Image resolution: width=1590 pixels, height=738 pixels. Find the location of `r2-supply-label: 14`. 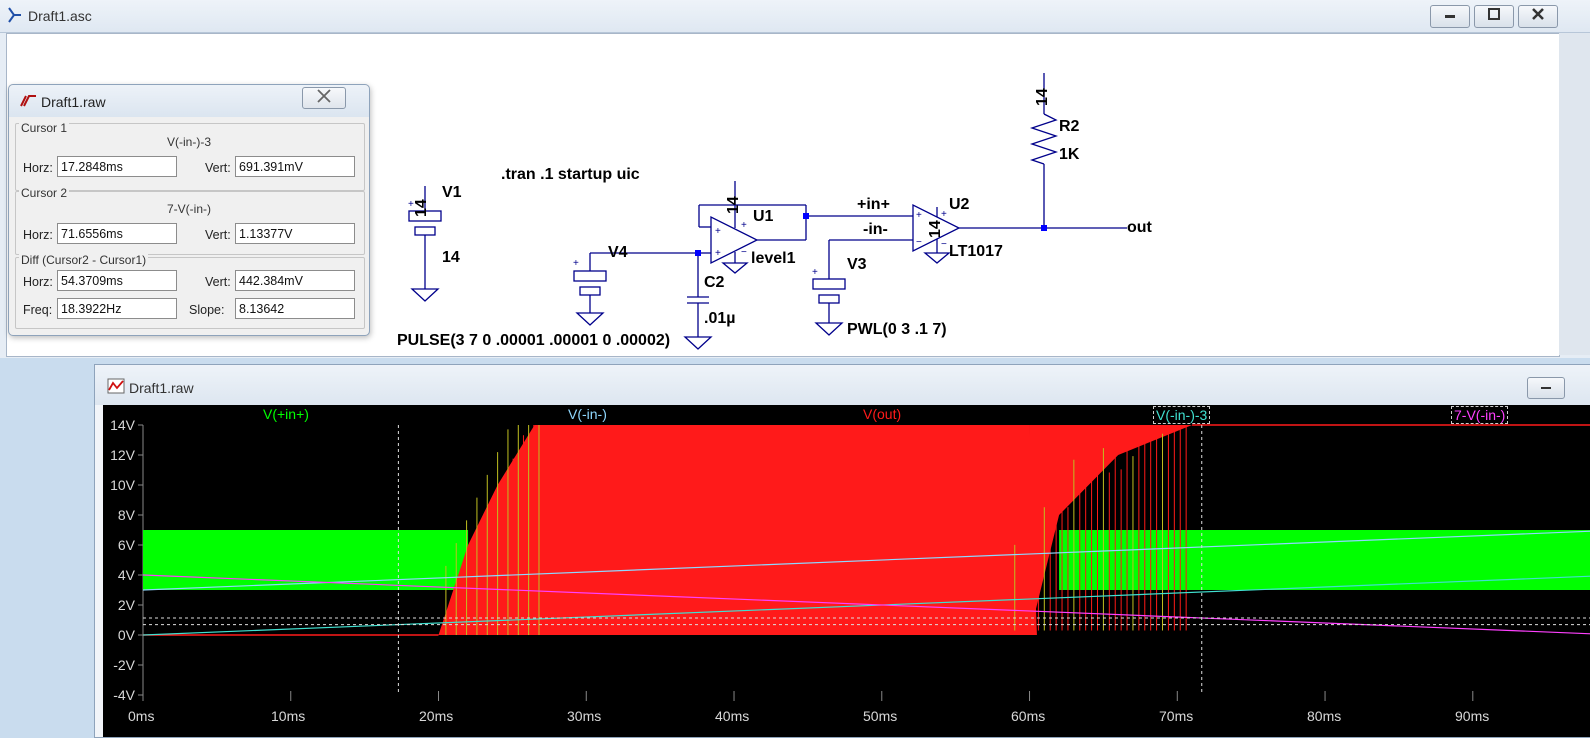

r2-supply-label: 14 is located at coordinates (1042, 97).